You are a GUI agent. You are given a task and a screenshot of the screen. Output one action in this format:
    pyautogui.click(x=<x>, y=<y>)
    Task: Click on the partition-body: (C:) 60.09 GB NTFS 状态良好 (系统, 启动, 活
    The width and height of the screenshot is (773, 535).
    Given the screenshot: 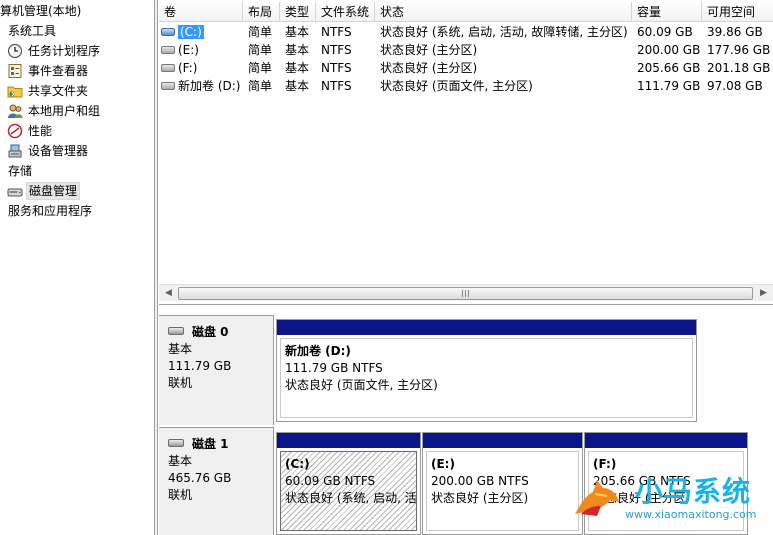 What is the action you would take?
    pyautogui.click(x=348, y=491)
    